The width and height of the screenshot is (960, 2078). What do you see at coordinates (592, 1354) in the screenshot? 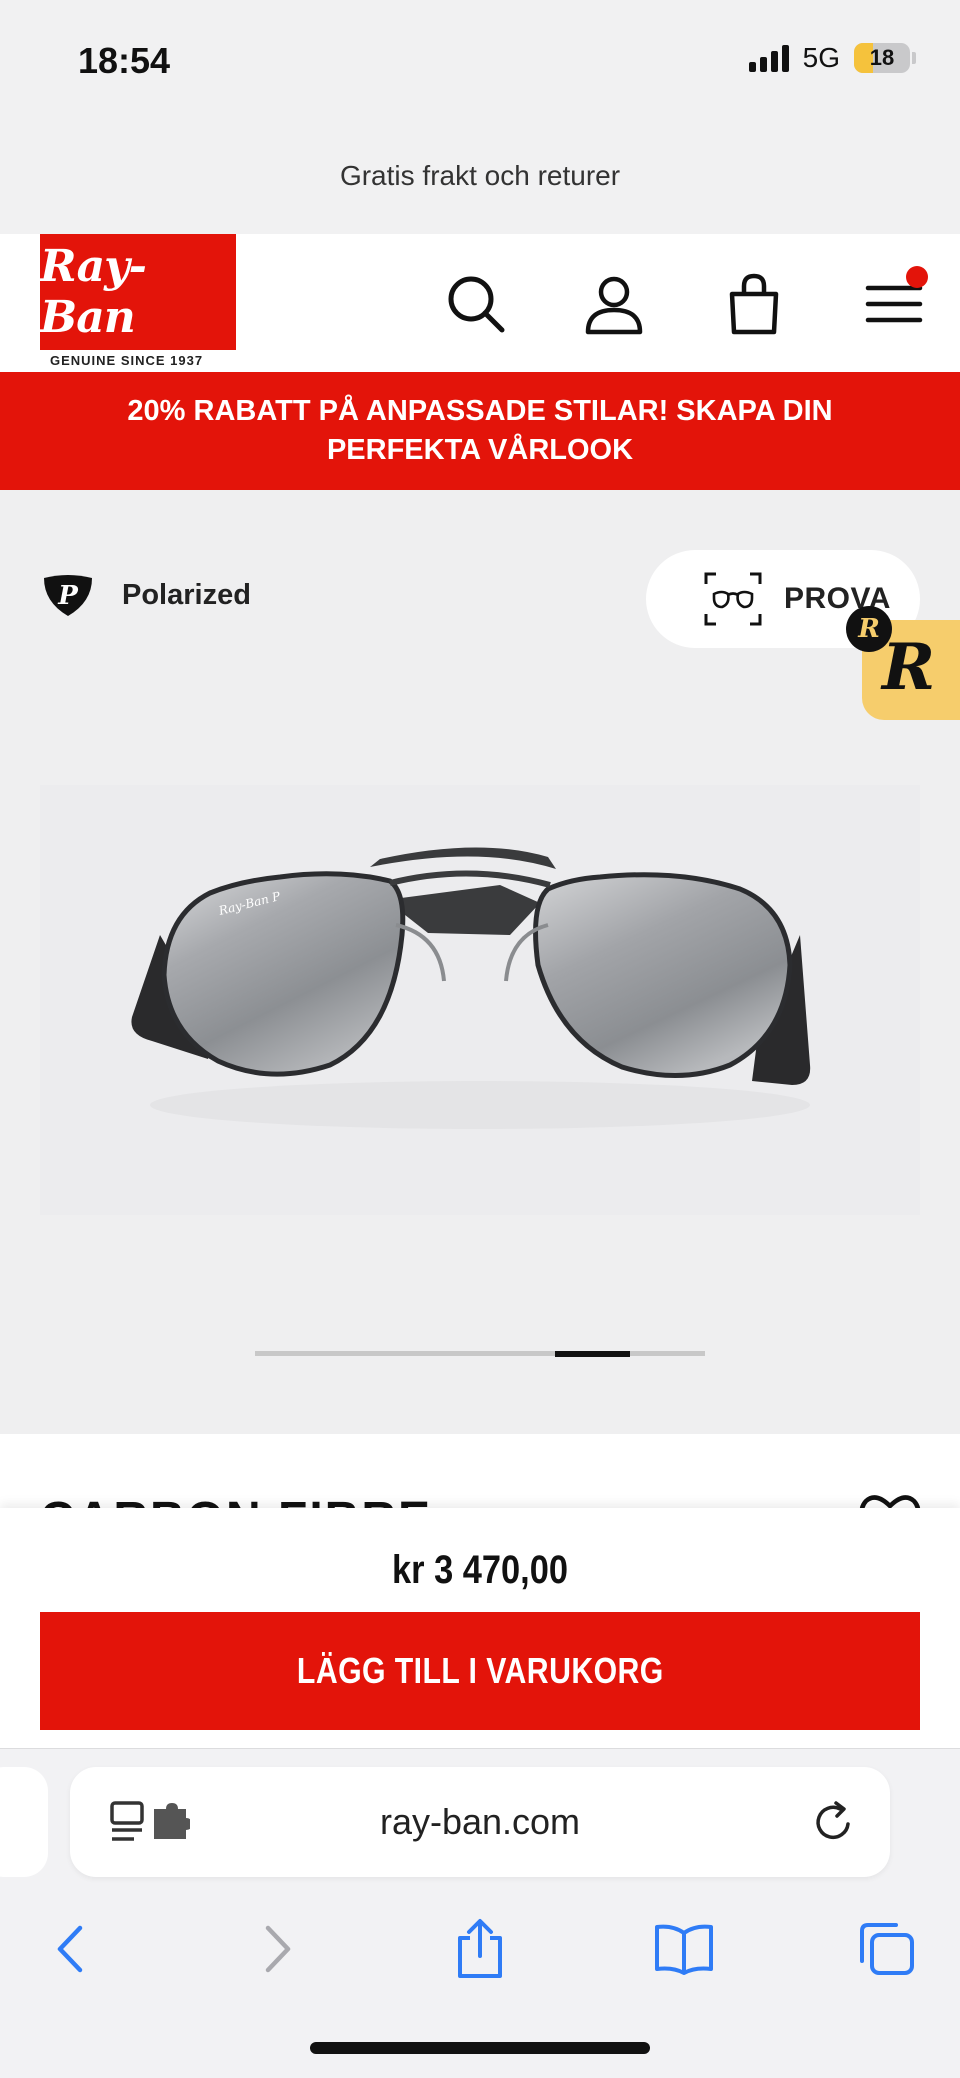
I see `carousel-dot-active` at bounding box center [592, 1354].